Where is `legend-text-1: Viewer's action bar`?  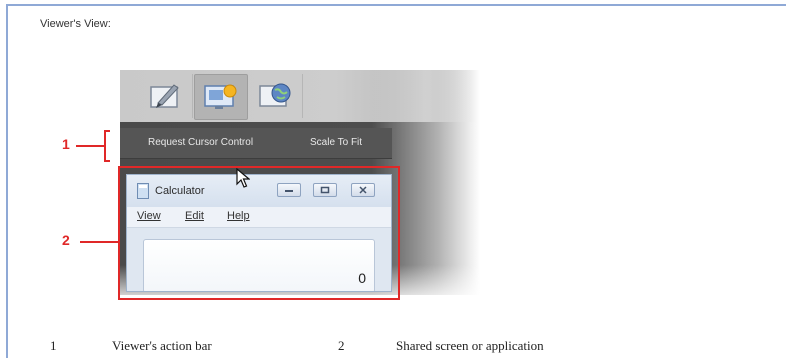 legend-text-1: Viewer's action bar is located at coordinates (162, 345).